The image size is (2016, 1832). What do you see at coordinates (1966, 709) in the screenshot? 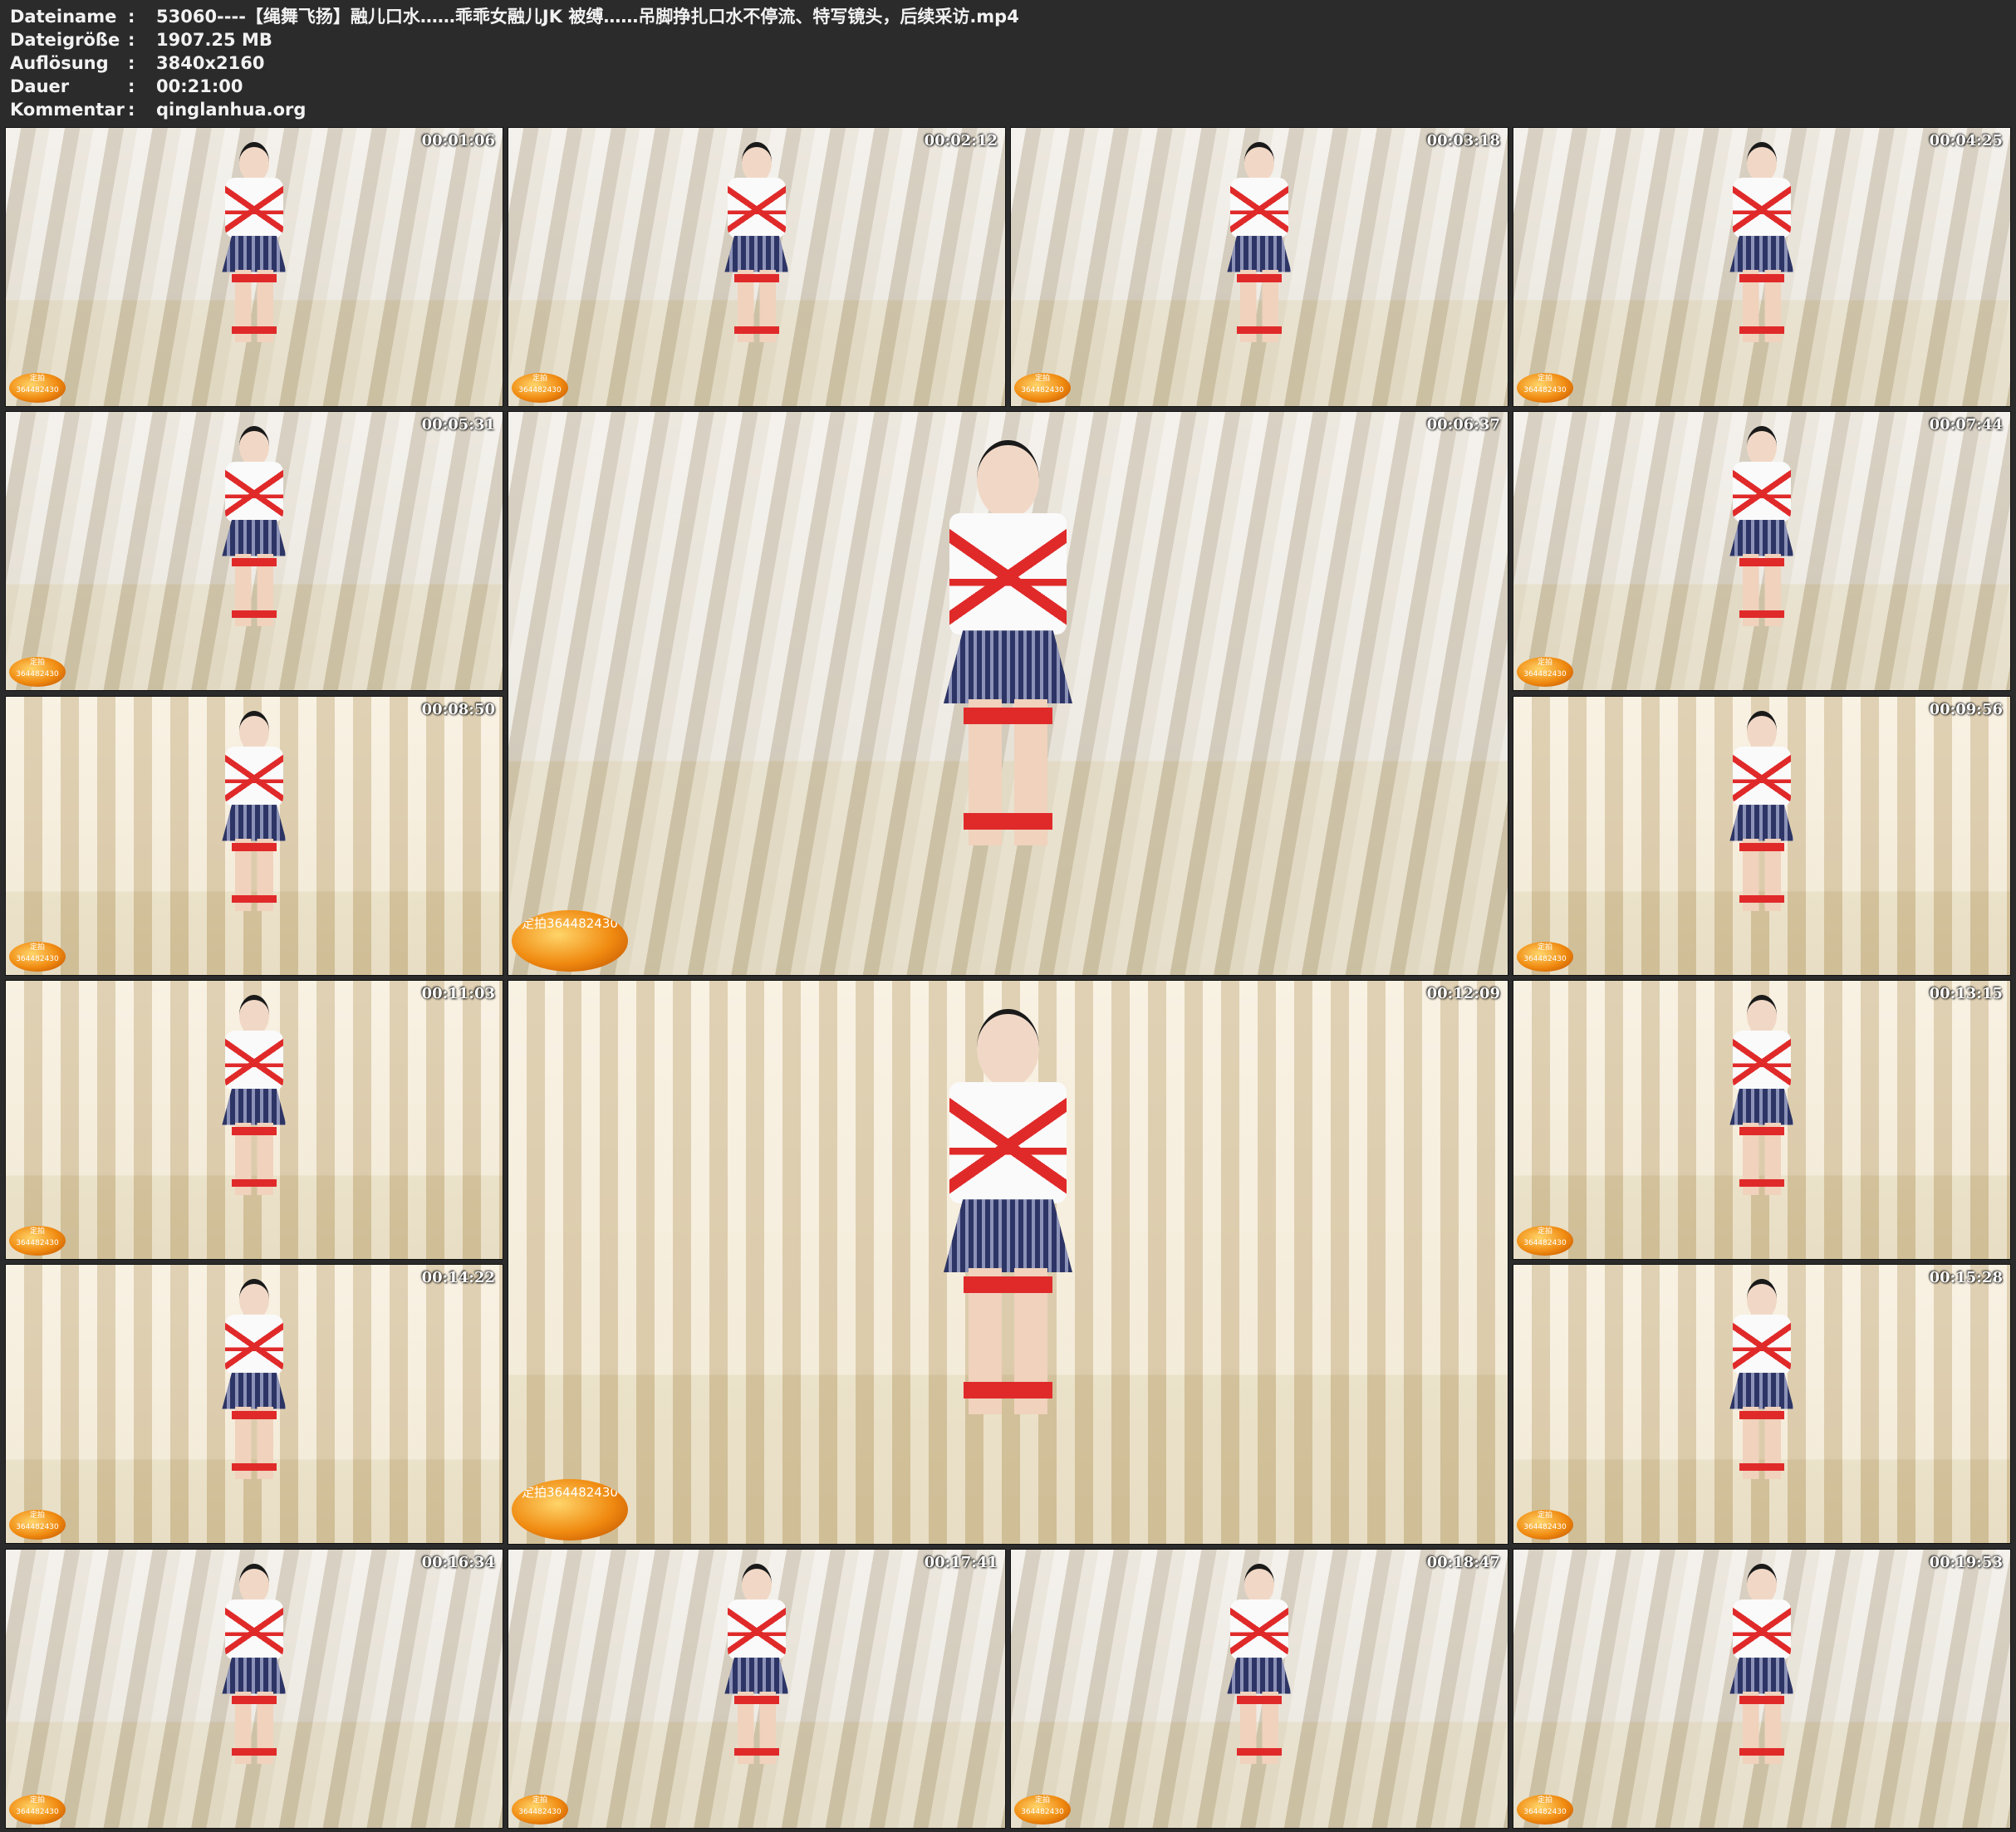
I see `timestamp-label: 00:09:56` at bounding box center [1966, 709].